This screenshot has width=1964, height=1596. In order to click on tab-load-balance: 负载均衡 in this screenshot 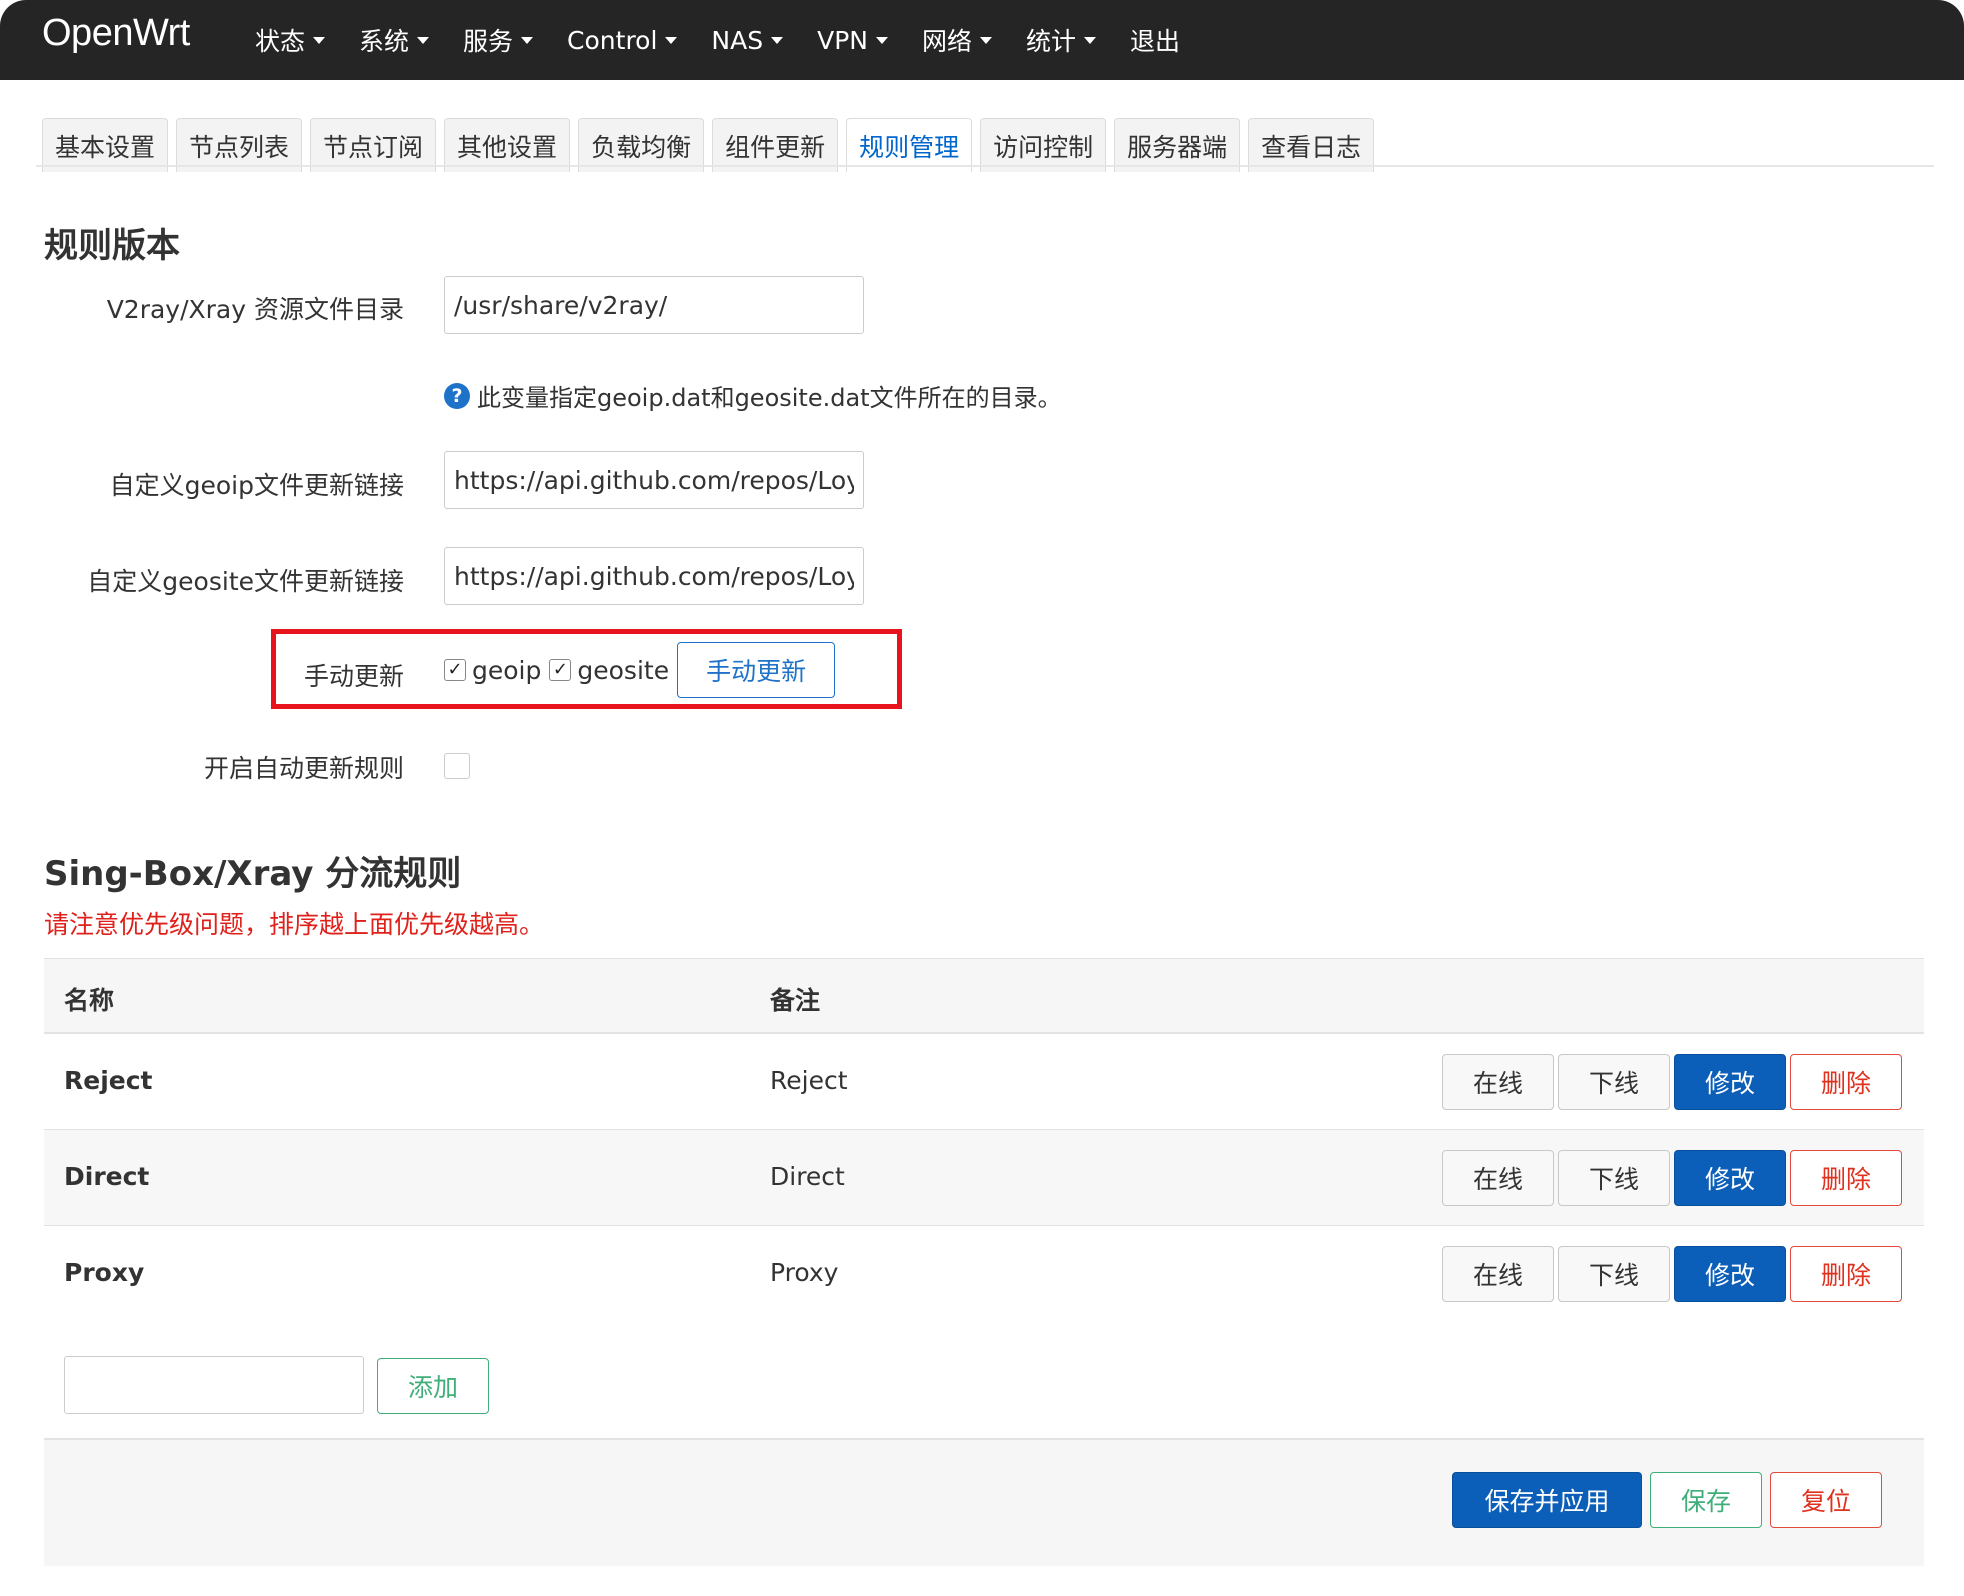, I will do `click(641, 145)`.